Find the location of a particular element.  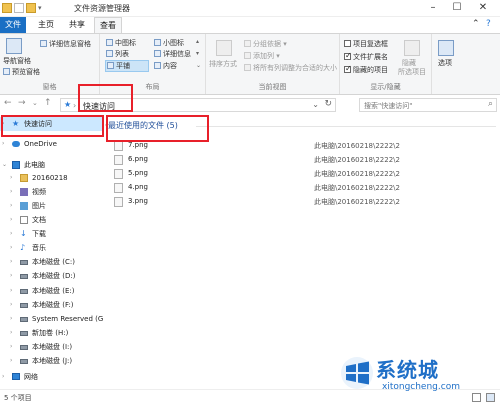

nav-item: › 新加卷 (H:) is located at coordinates (52, 333).